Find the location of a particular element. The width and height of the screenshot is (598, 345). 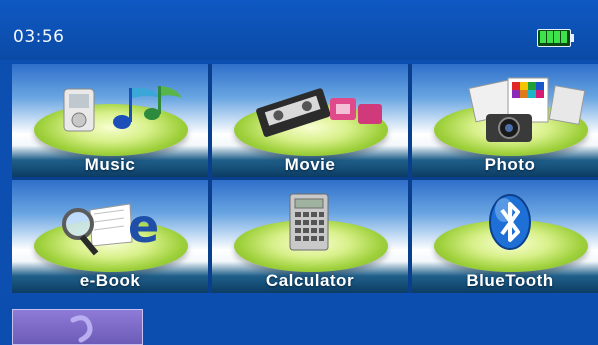

menu-item-photo: Photo is located at coordinates (505, 120).